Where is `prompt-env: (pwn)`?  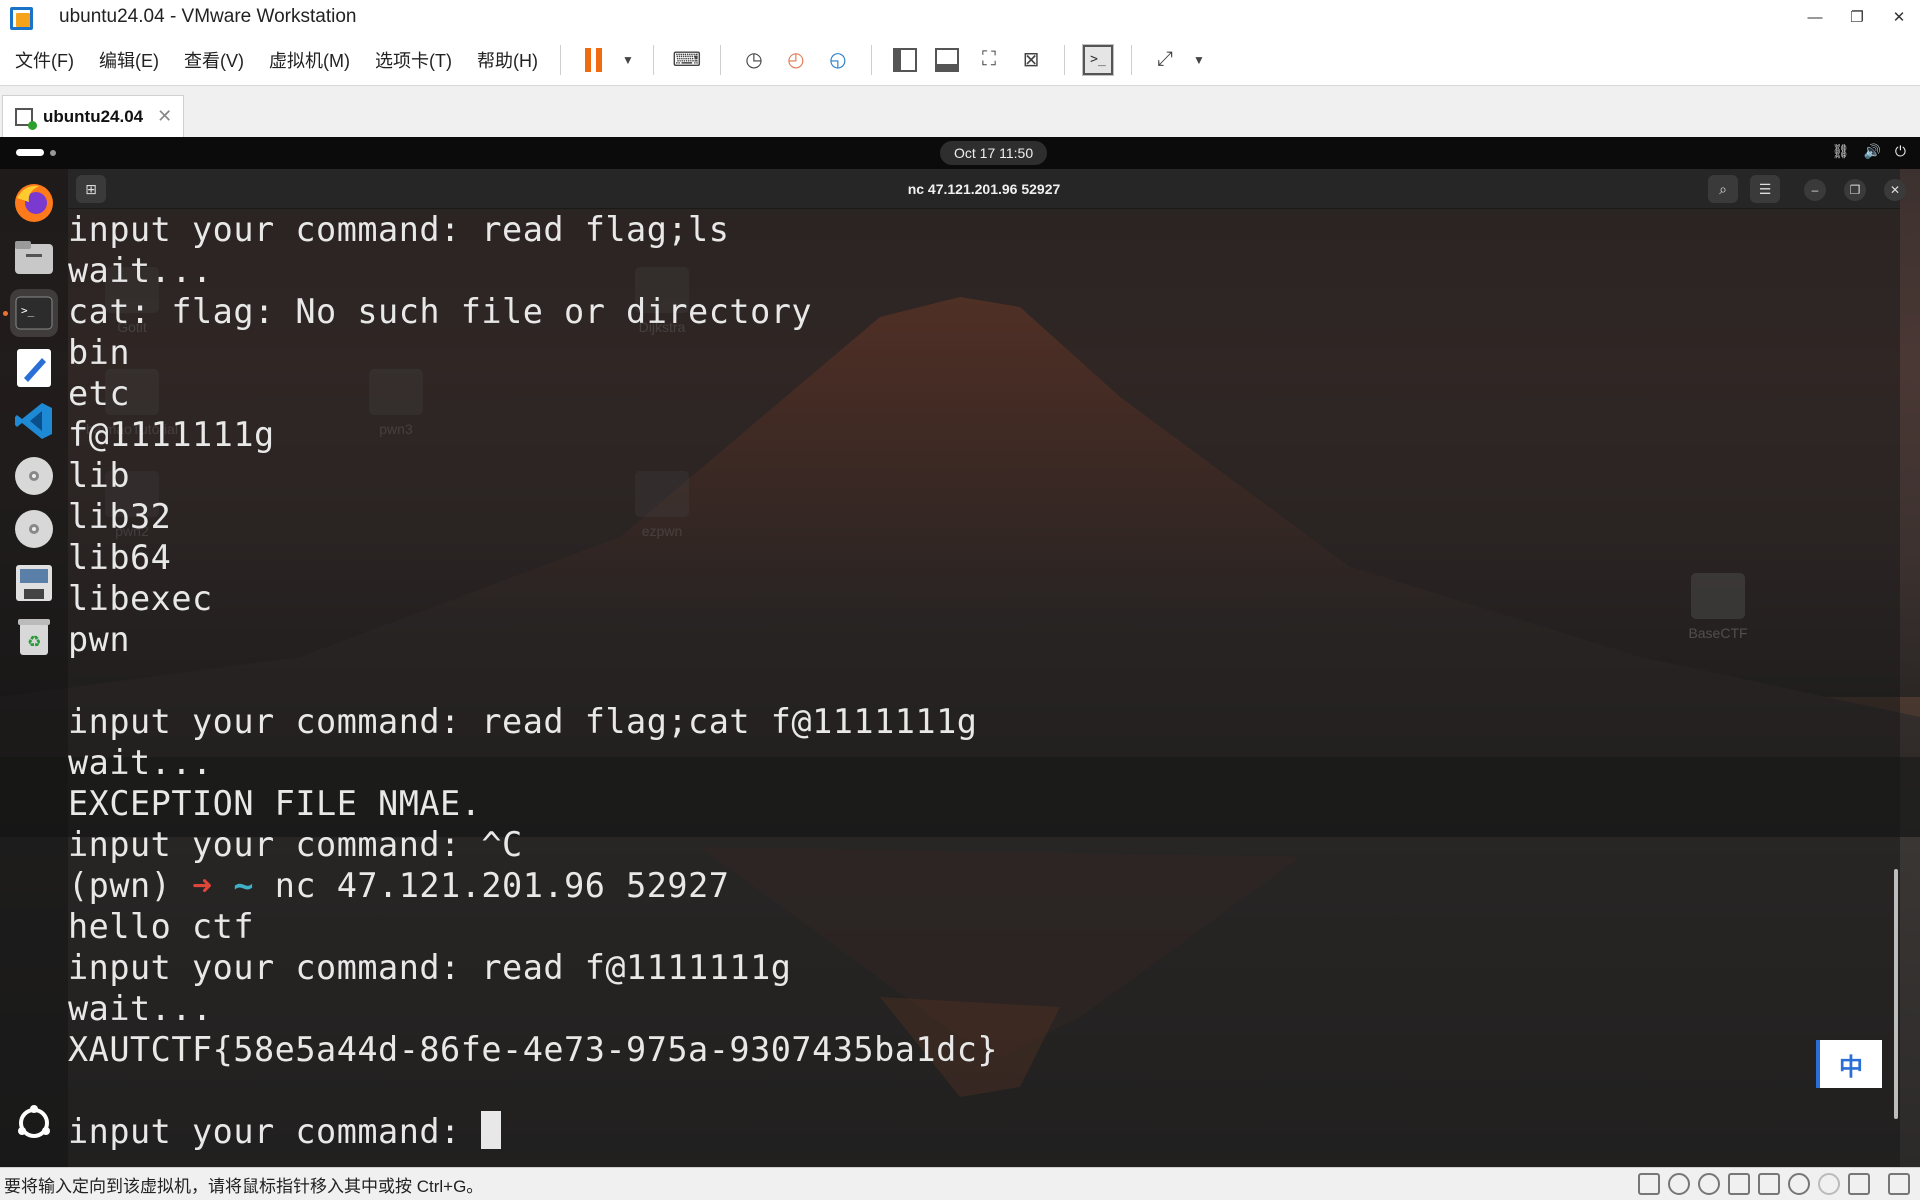
prompt-env: (pwn) is located at coordinates (130, 885).